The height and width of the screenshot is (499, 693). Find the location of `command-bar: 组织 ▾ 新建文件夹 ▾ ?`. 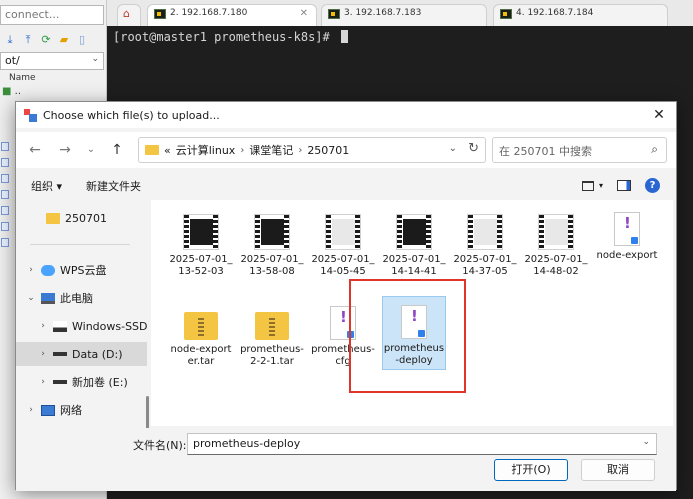

command-bar: 组织 ▾ 新建文件夹 ▾ ? is located at coordinates (346, 186).